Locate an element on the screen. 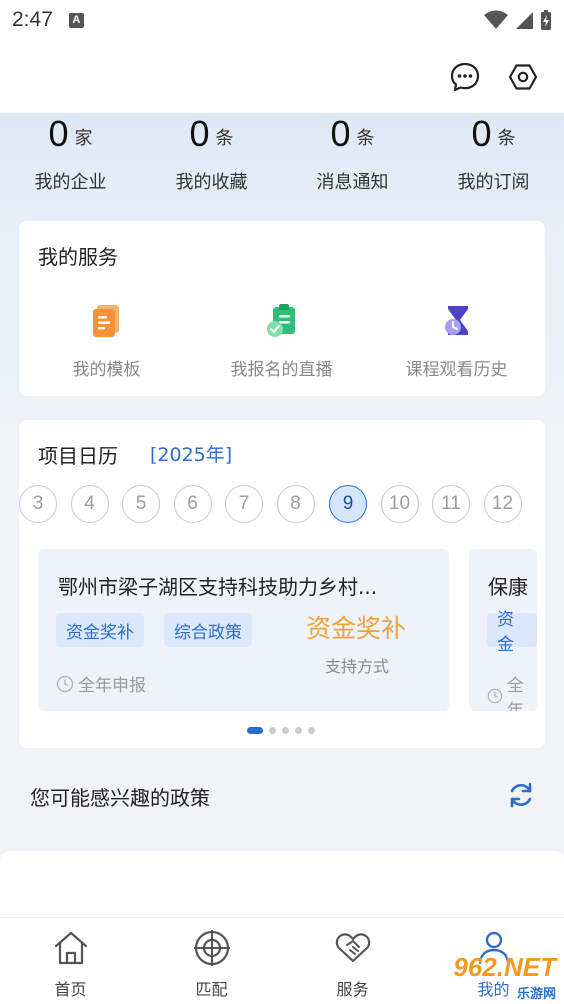 This screenshot has width=564, height=1004. deadline-text: 全年 is located at coordinates (515, 693).